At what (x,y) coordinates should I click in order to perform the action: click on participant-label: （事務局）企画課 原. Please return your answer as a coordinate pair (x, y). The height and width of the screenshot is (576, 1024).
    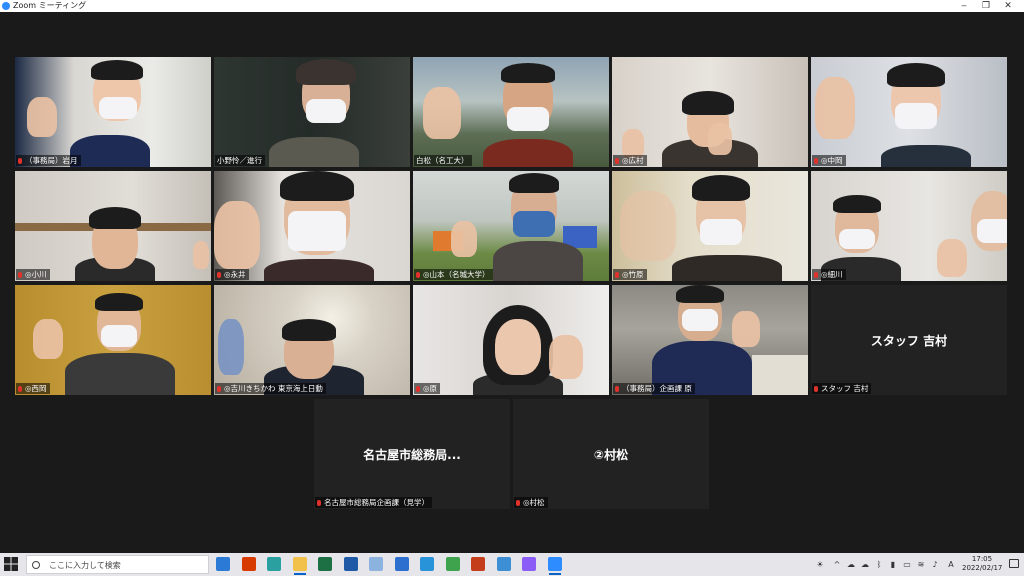
    Looking at the image, I should click on (654, 388).